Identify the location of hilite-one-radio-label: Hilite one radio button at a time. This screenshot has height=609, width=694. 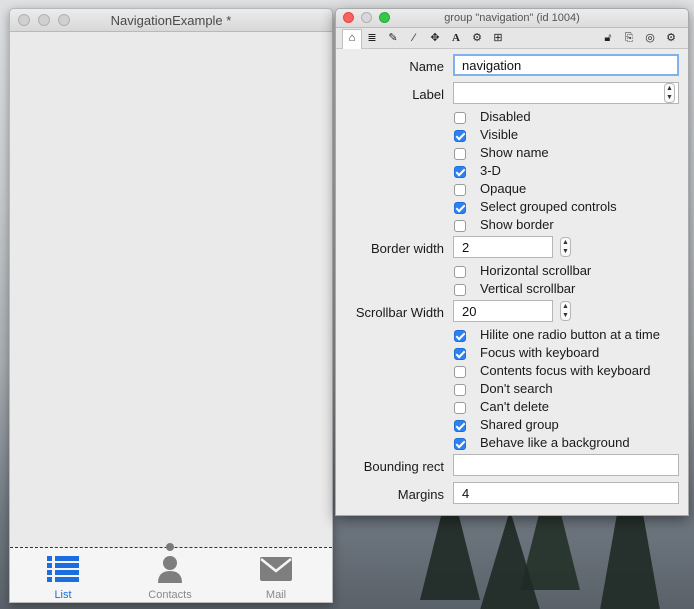
(570, 334).